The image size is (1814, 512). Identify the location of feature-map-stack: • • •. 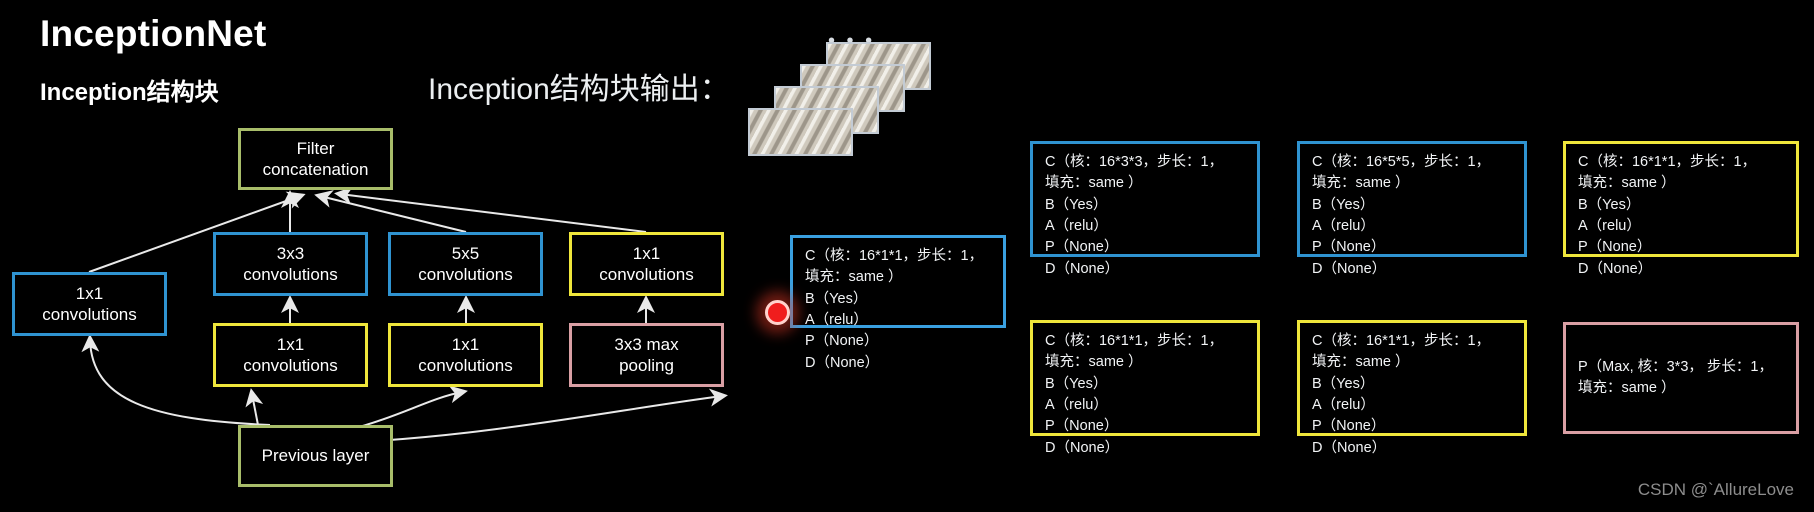
(832, 103).